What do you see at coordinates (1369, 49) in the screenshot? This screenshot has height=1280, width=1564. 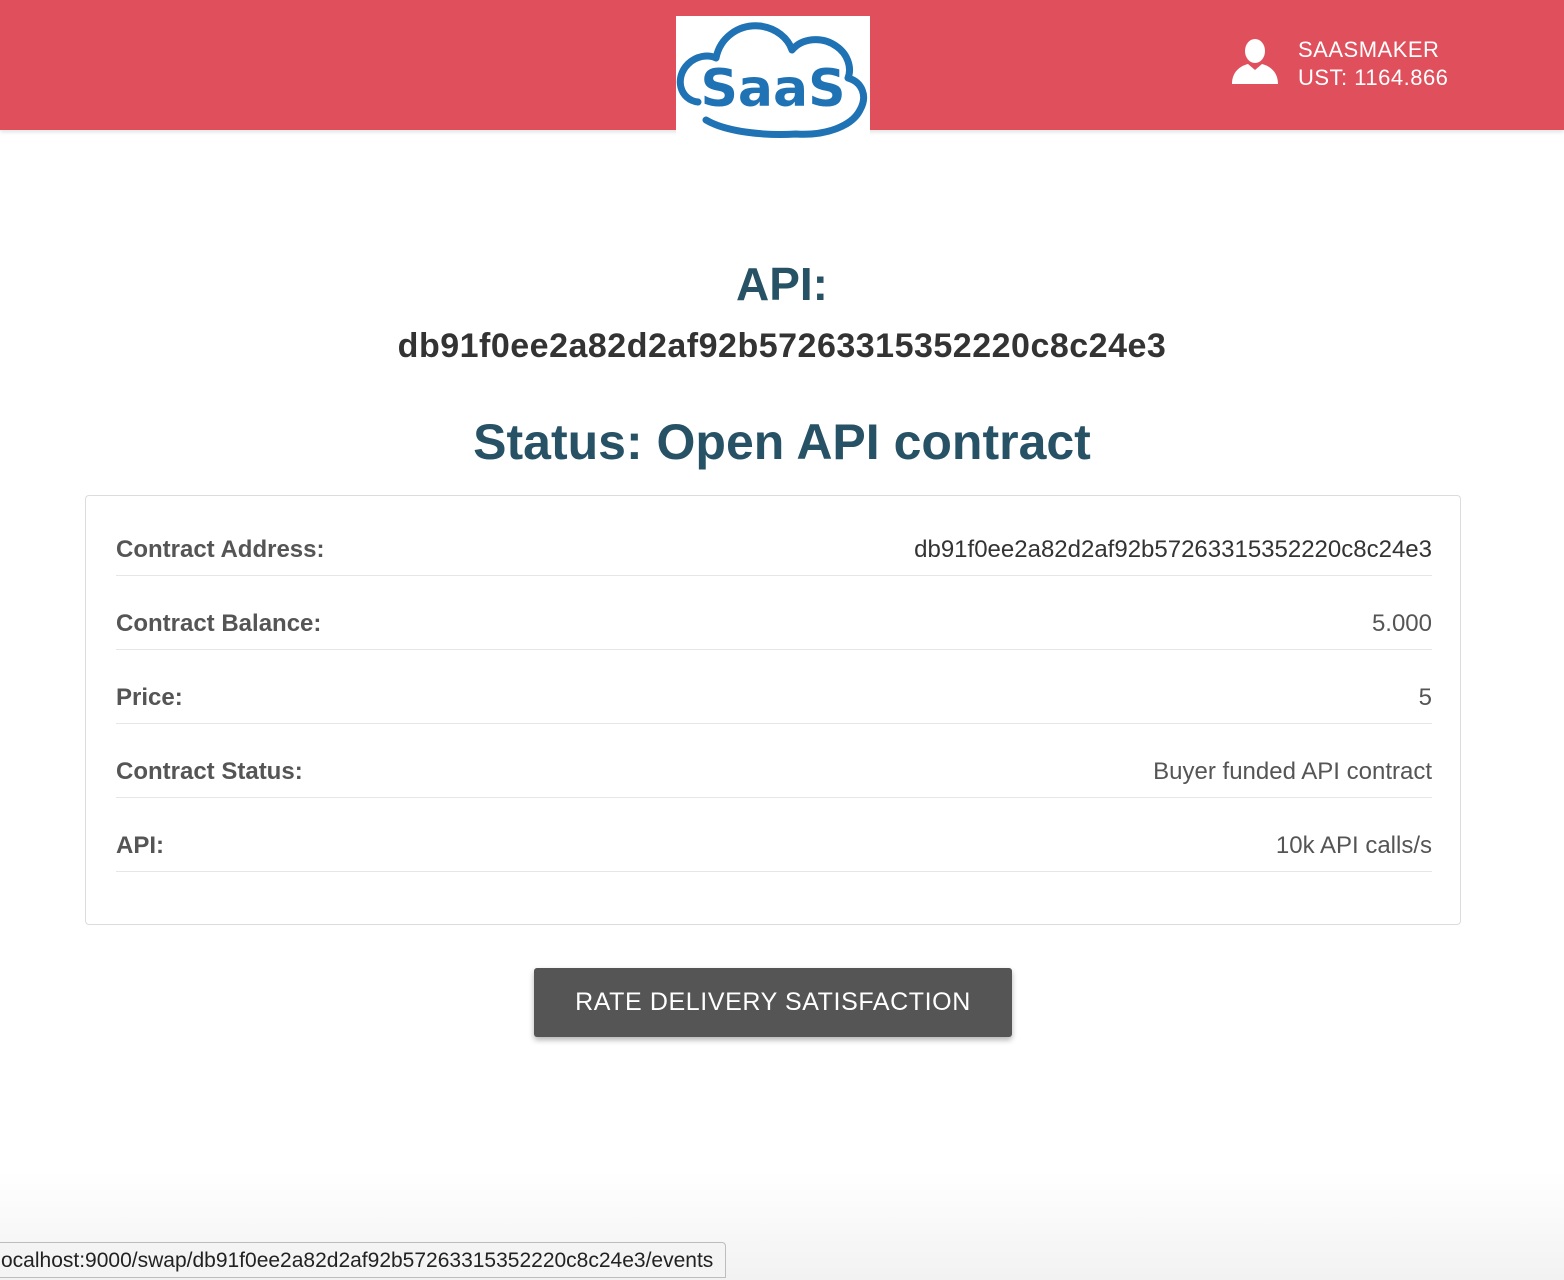 I see `user-name: SAASMAKER` at bounding box center [1369, 49].